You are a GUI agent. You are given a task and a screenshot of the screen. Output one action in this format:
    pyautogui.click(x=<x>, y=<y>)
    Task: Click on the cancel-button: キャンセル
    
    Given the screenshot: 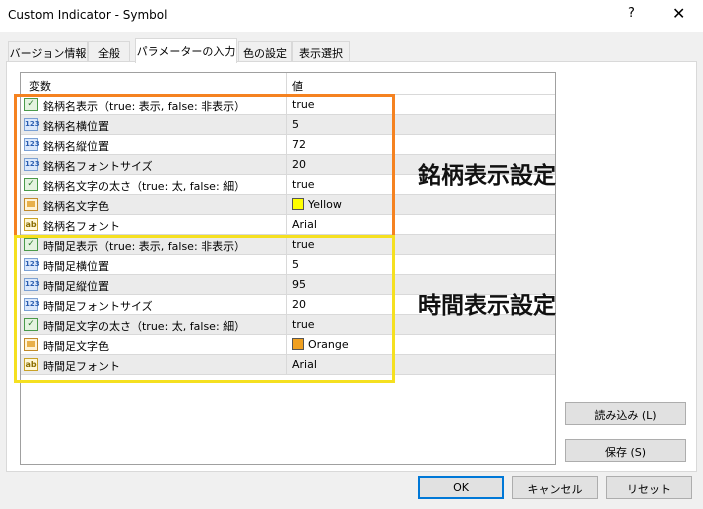 What is the action you would take?
    pyautogui.click(x=555, y=487)
    